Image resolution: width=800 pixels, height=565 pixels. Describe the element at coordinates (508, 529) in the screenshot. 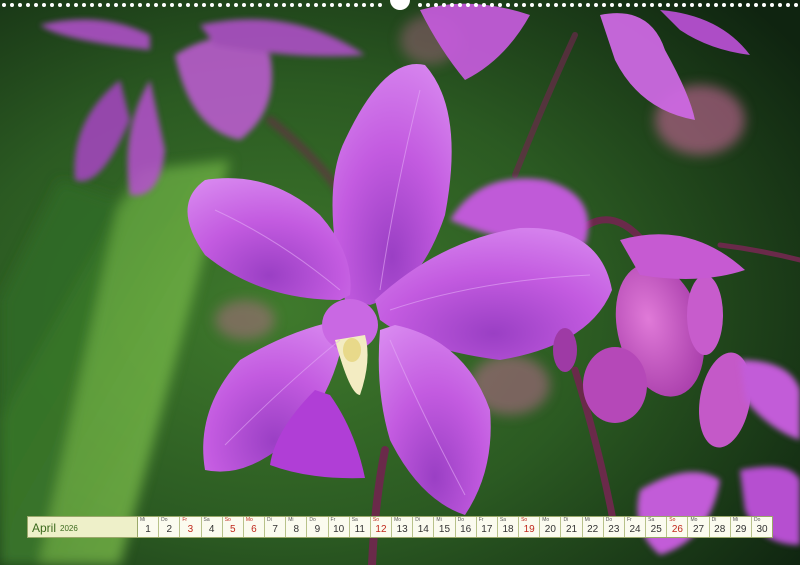

I see `day-number: 18` at that location.